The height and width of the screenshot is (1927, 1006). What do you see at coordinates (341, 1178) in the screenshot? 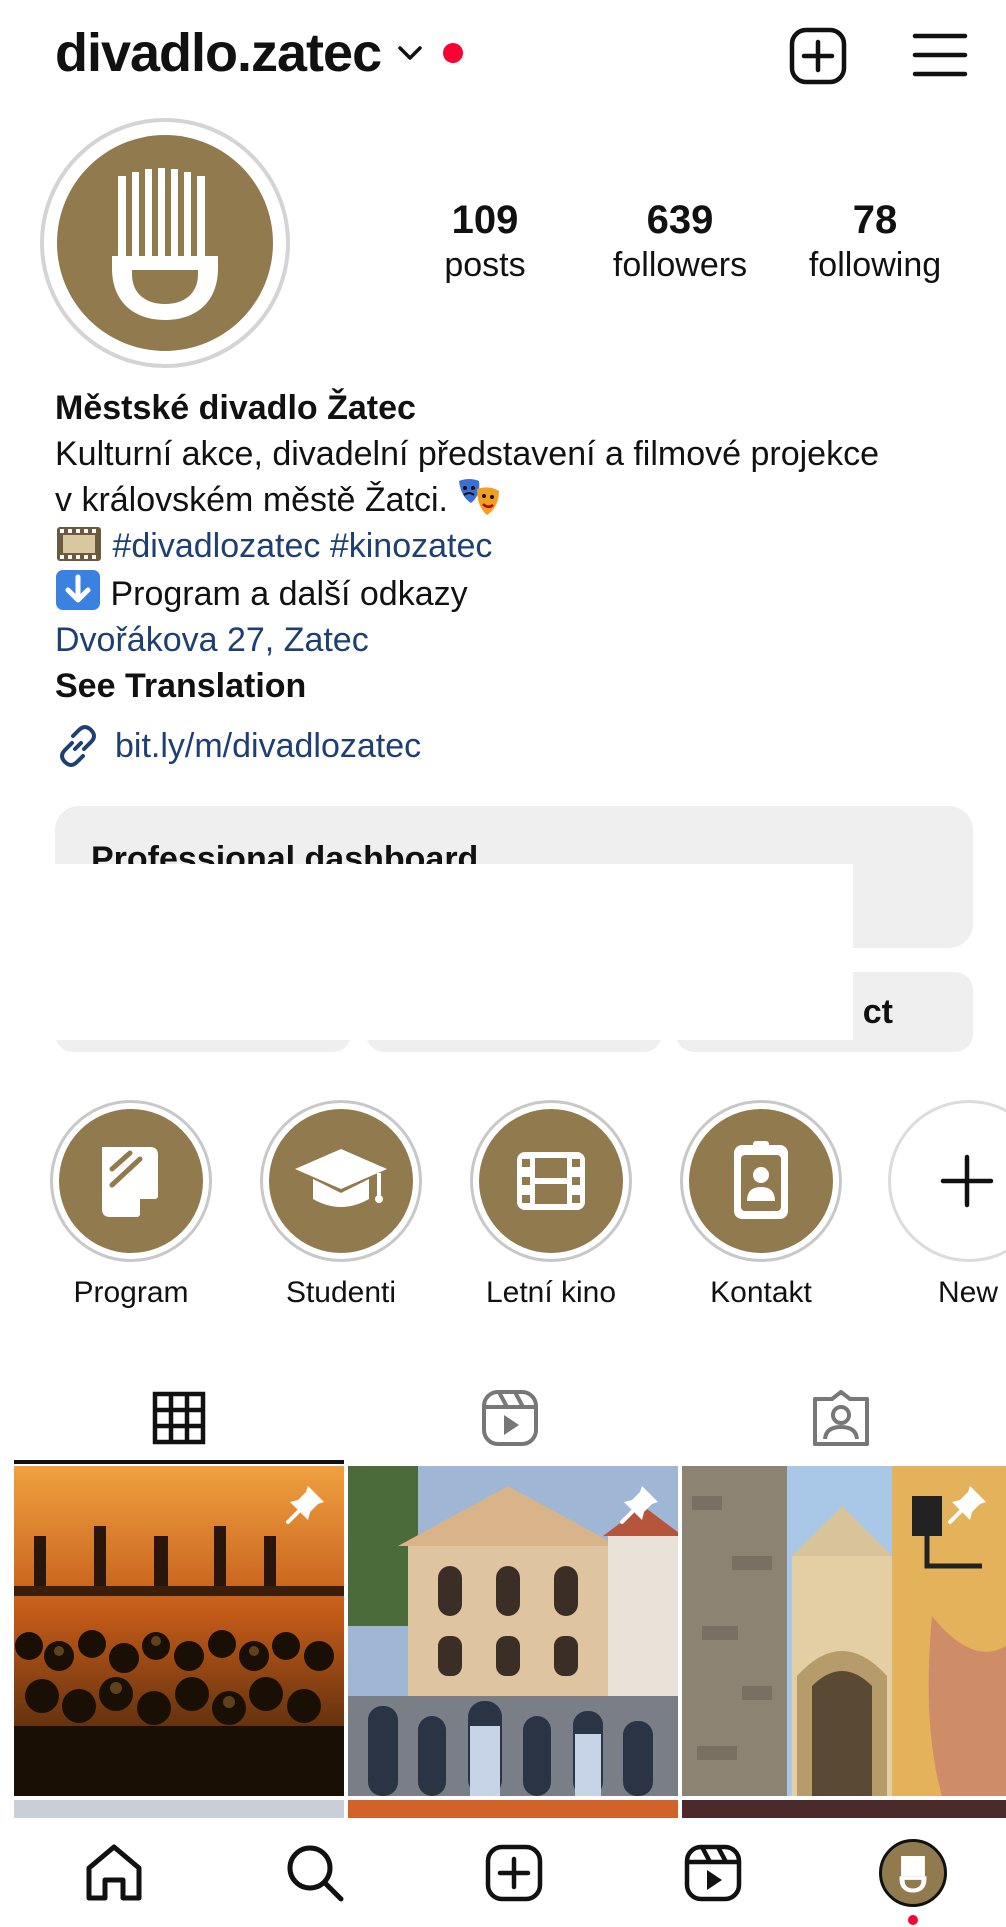
I see `graduation-cap-icon` at bounding box center [341, 1178].